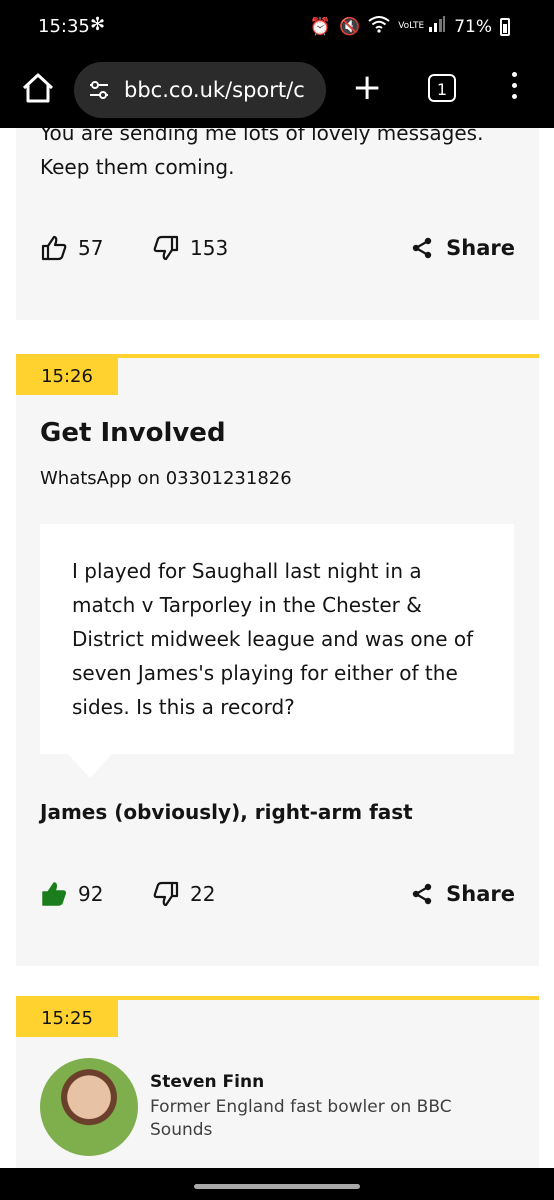 Image resolution: width=554 pixels, height=1200 pixels. Describe the element at coordinates (207, 1082) in the screenshot. I see `contributor-name: Steven Finn` at that location.